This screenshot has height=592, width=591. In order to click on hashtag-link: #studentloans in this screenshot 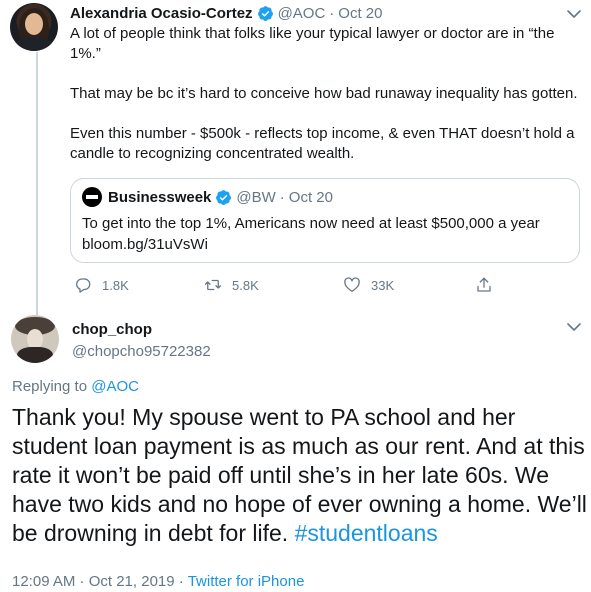, I will do `click(366, 533)`.